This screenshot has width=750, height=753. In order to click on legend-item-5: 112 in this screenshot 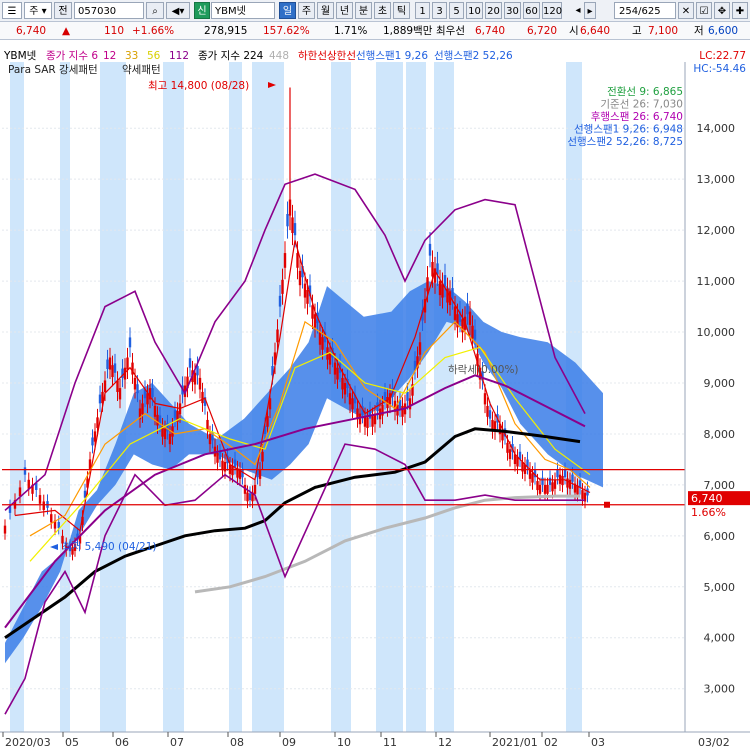, I will do `click(179, 56)`.